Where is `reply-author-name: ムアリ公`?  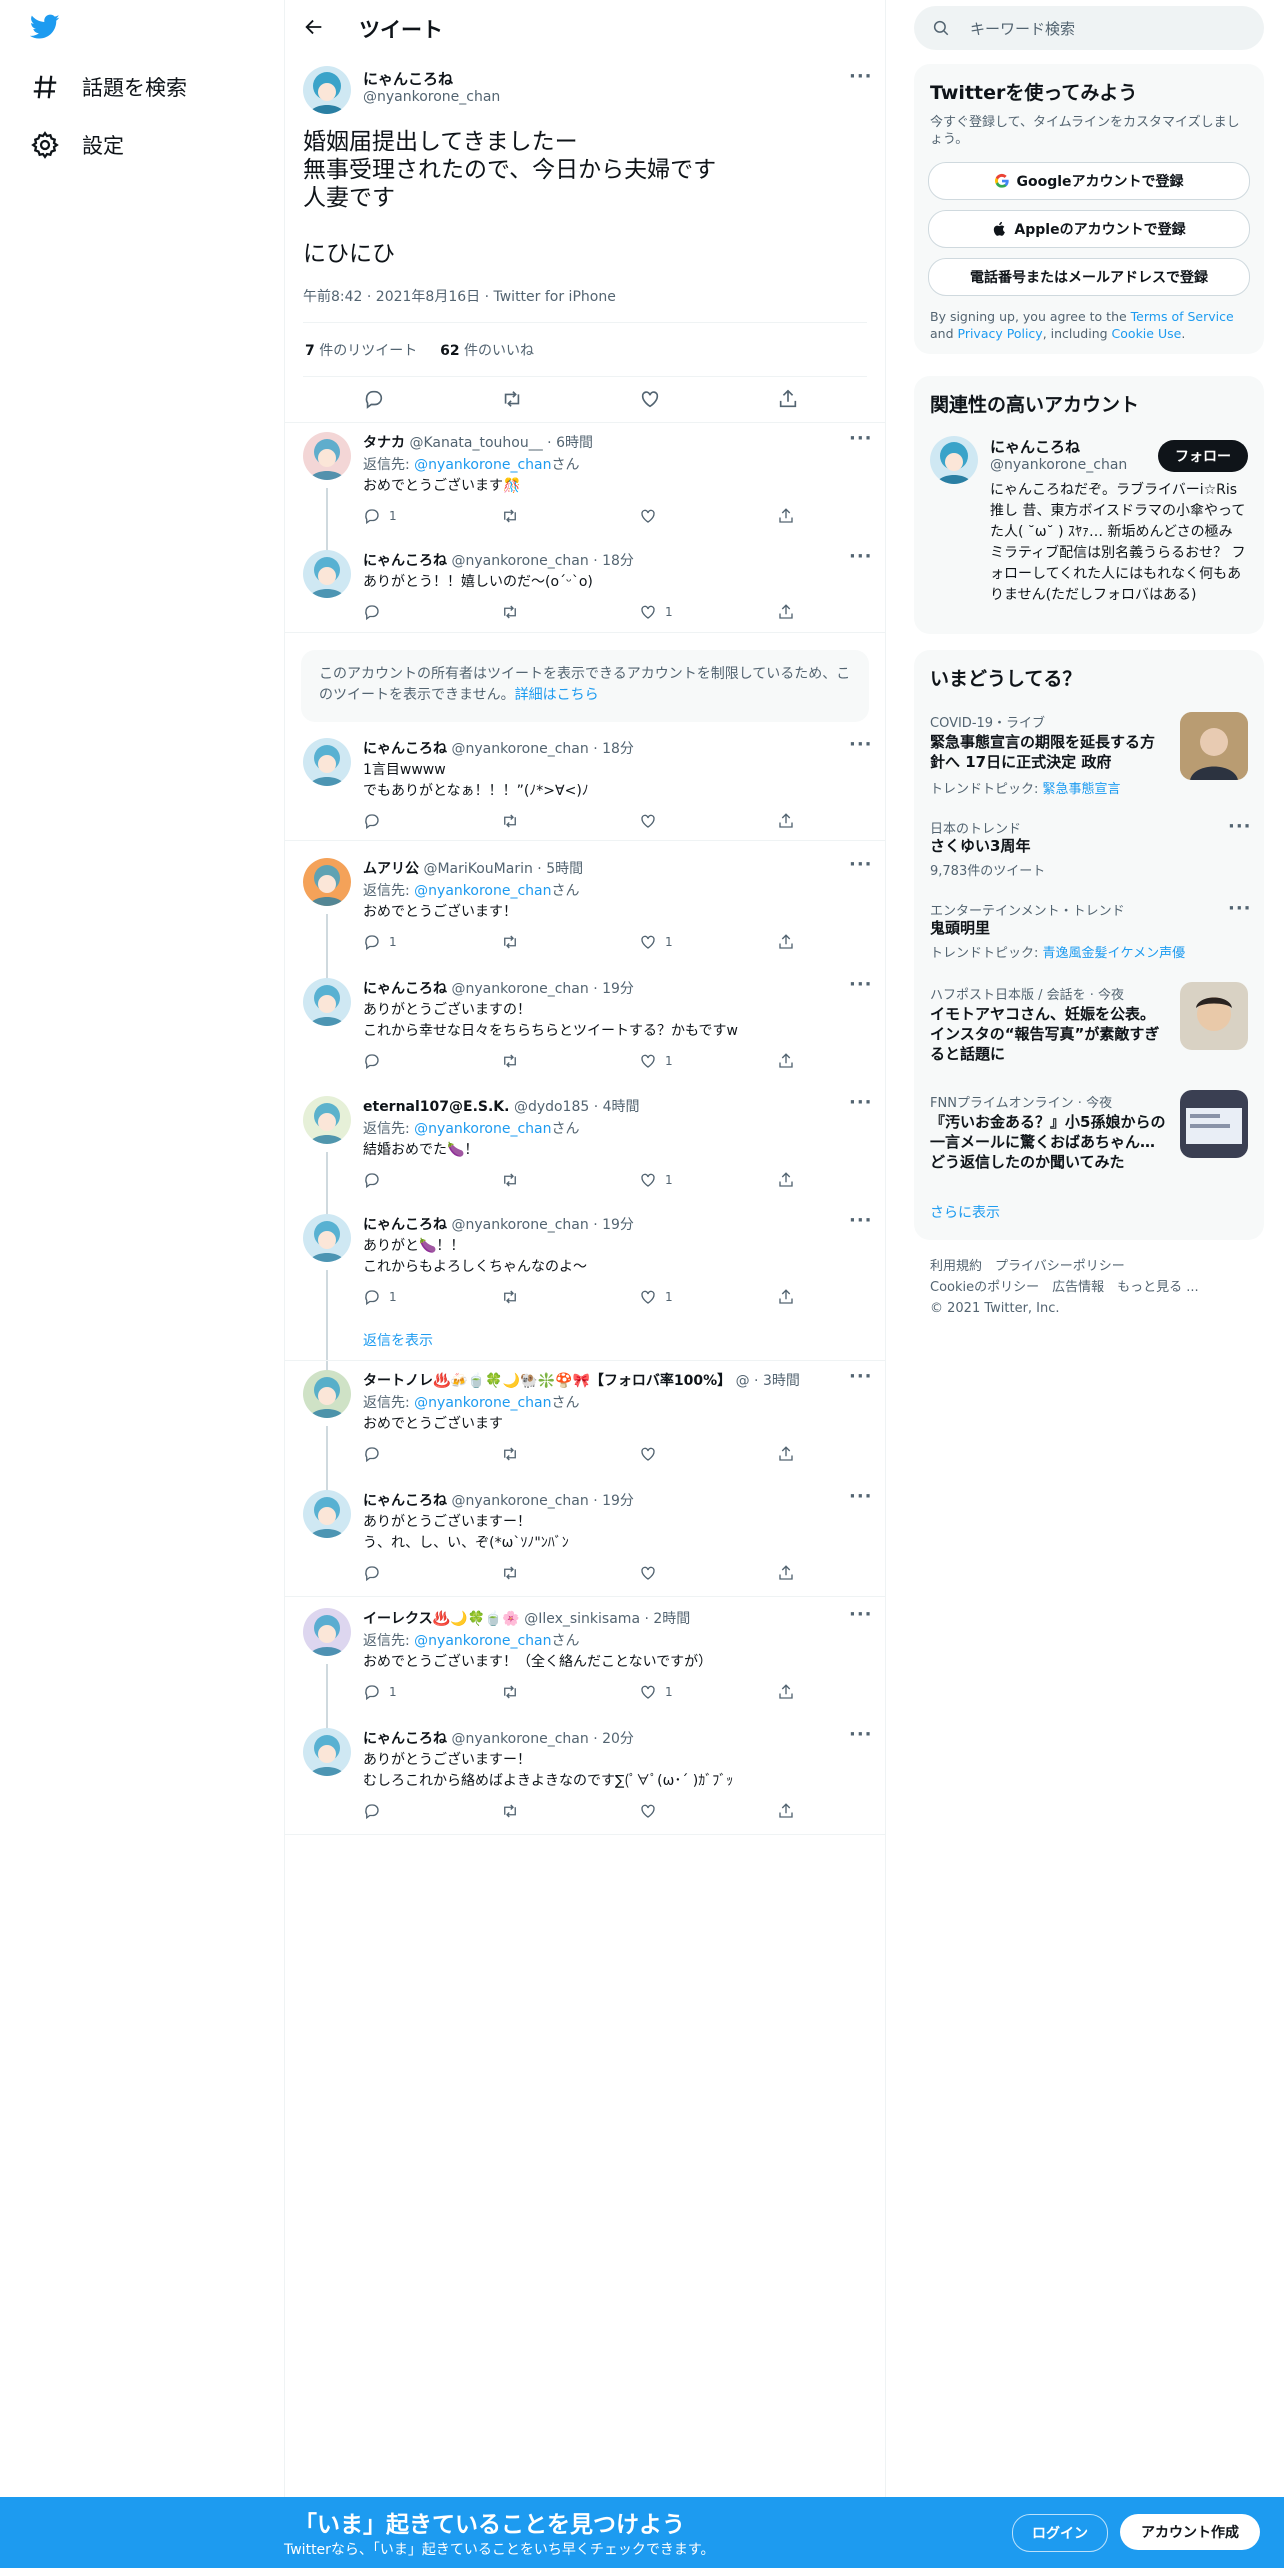 reply-author-name: ムアリ公 is located at coordinates (391, 869).